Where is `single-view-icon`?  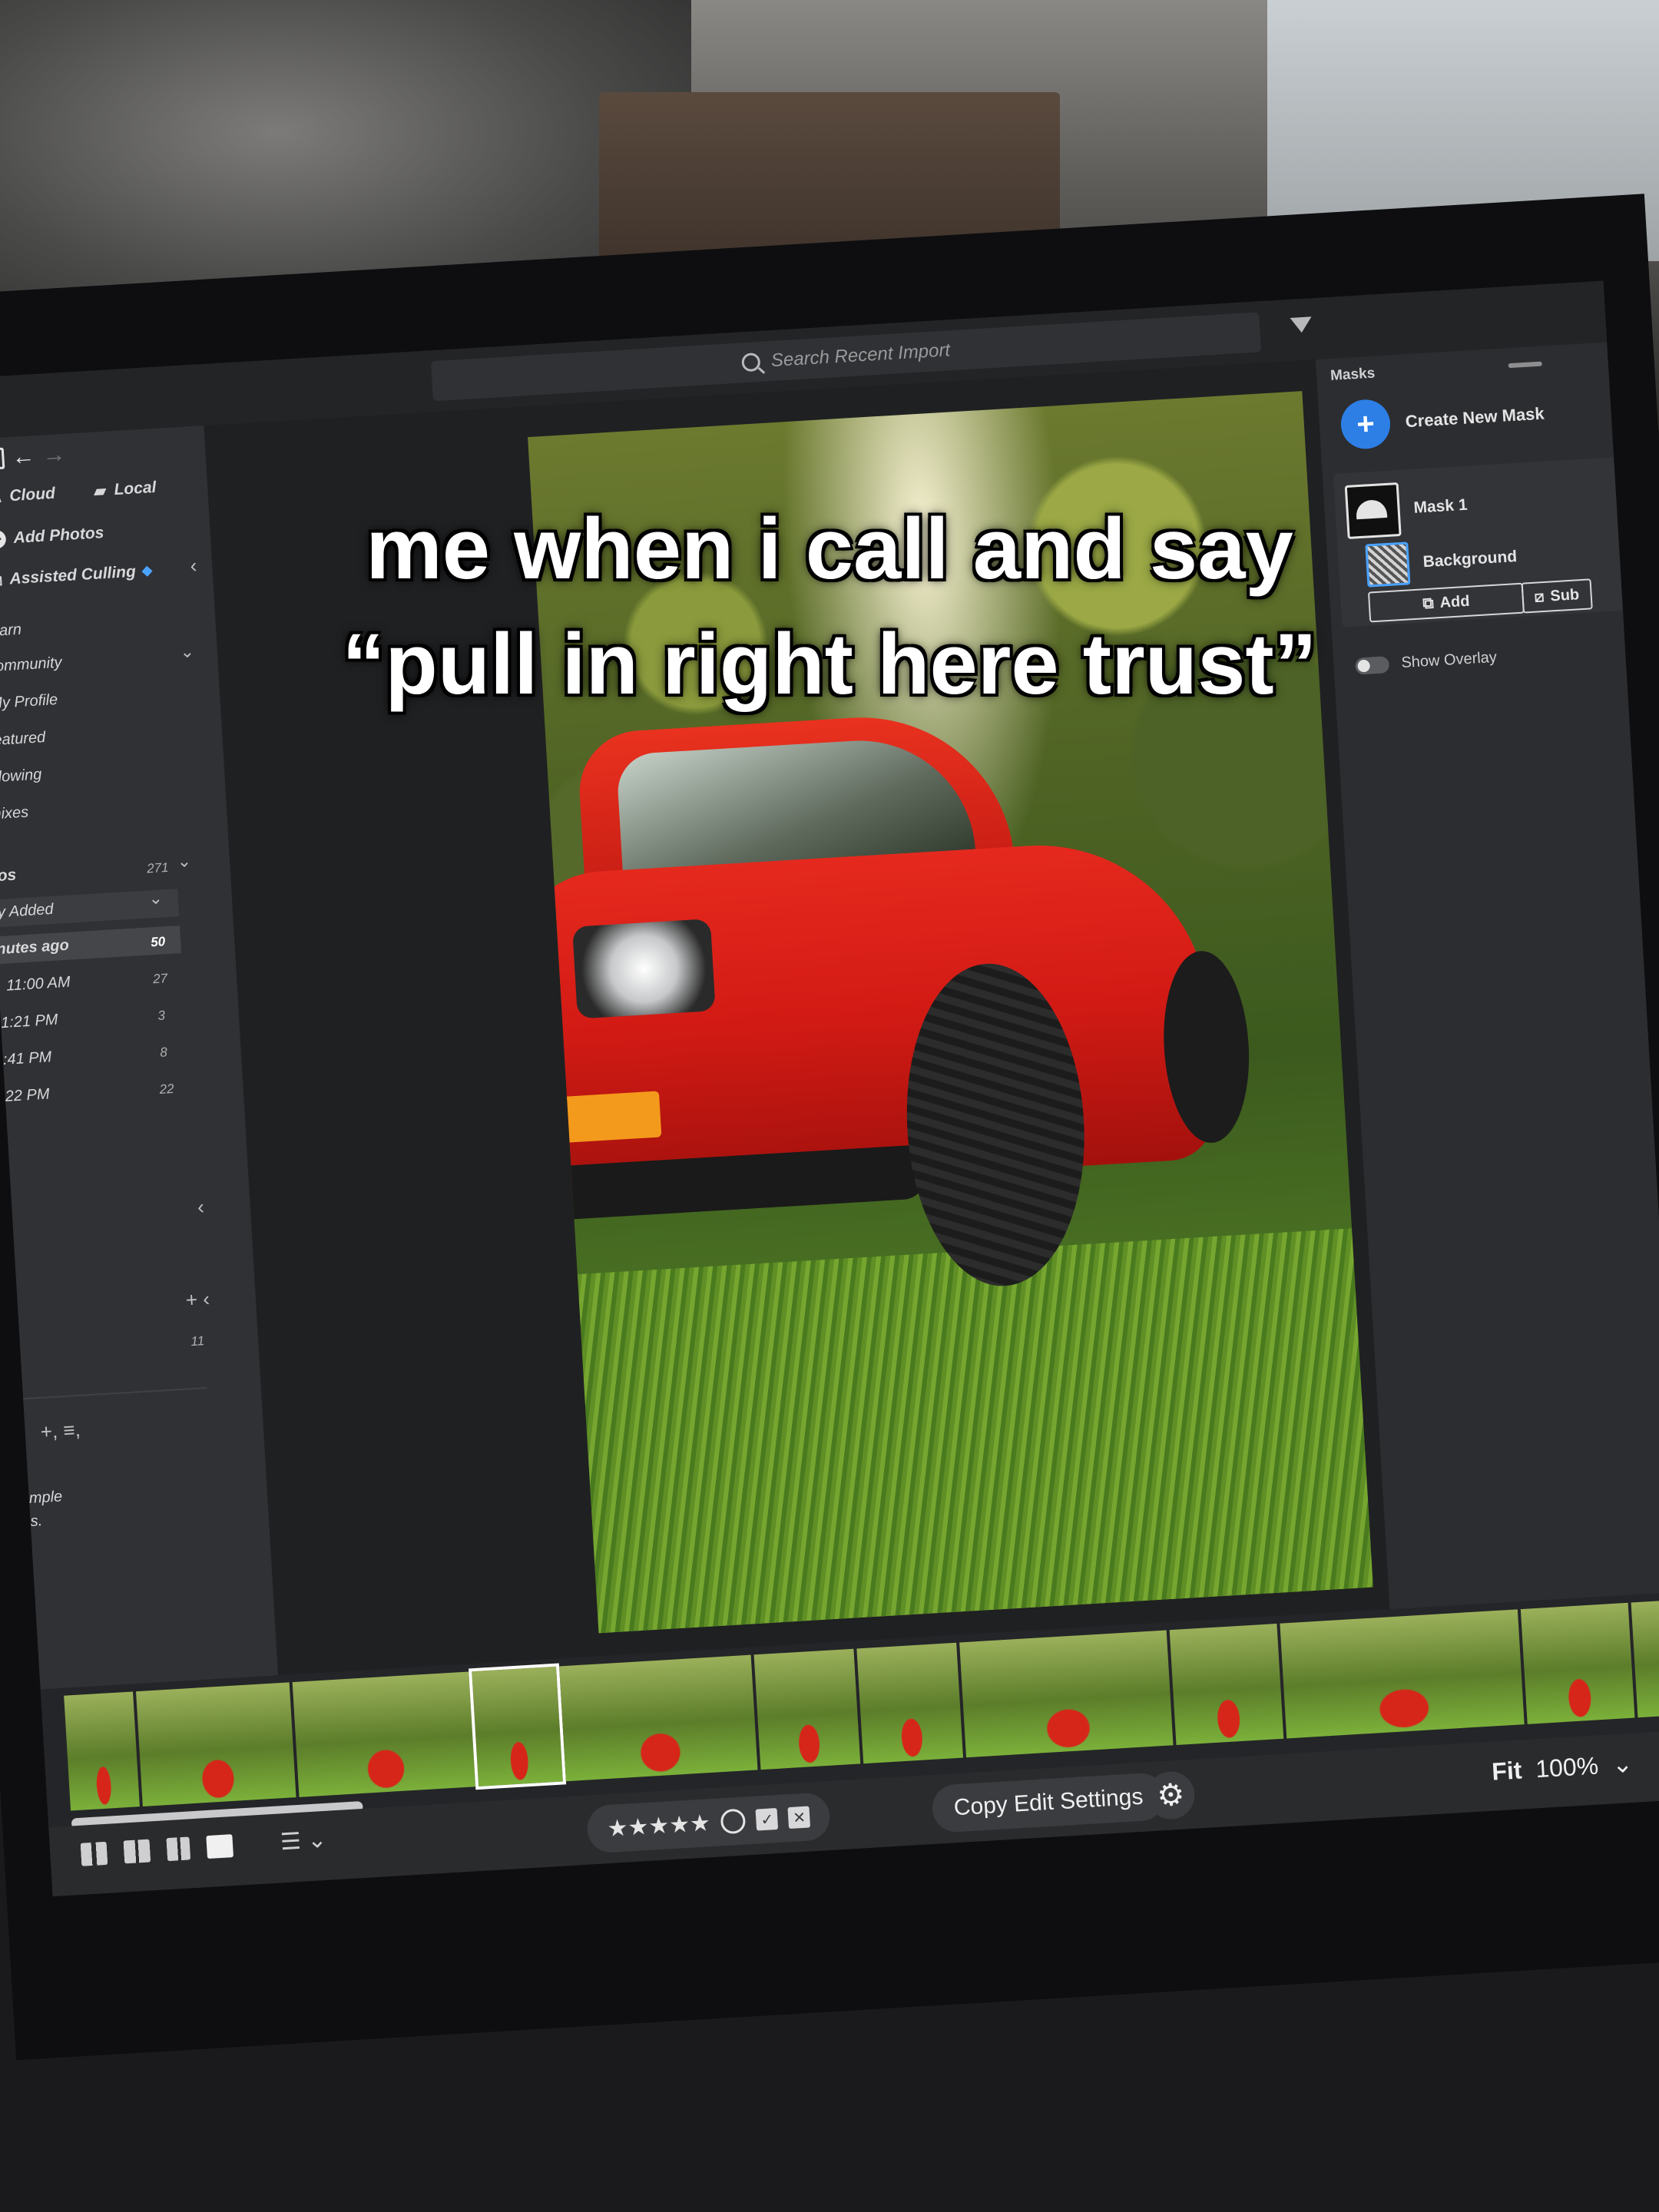 single-view-icon is located at coordinates (220, 1846).